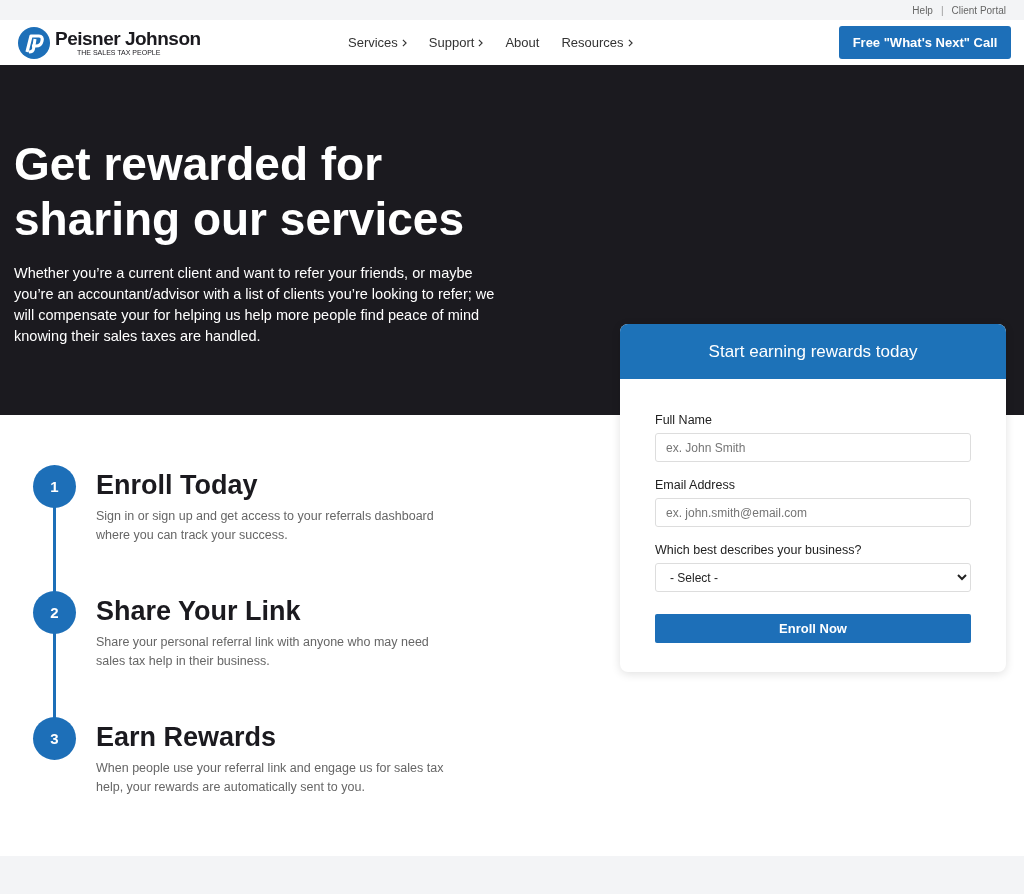  Describe the element at coordinates (813, 351) in the screenshot. I see `card-title: Start earning rewards today` at that location.